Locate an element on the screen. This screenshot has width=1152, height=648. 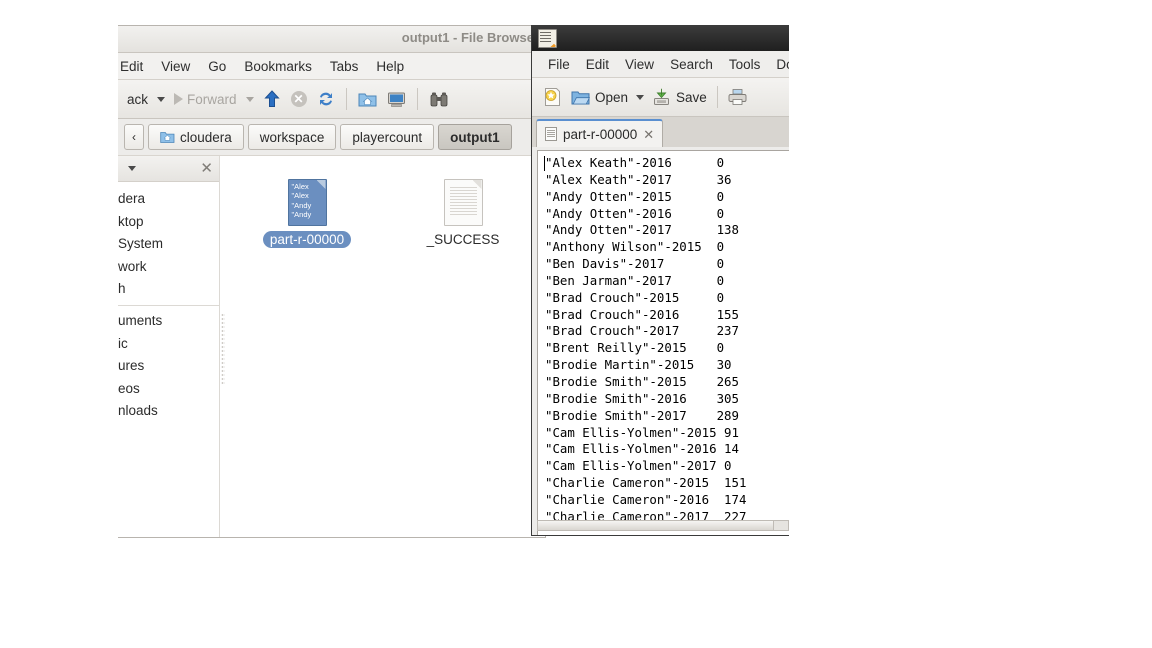
sidebar-item-music: ic is located at coordinates (168, 344).